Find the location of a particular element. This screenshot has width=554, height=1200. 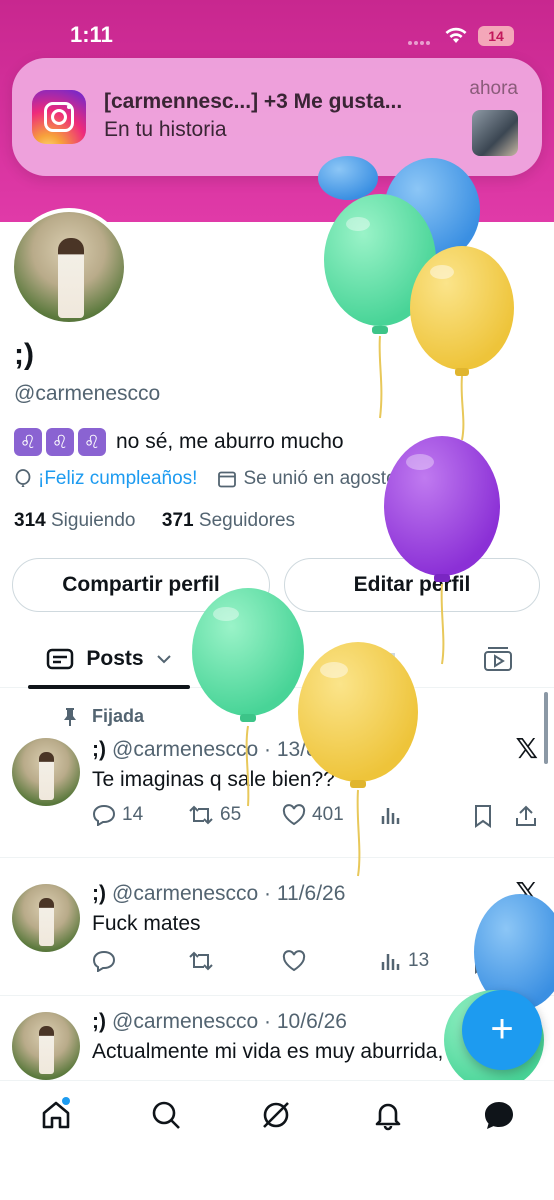

profile-bio: ♌ ♌ ♌ no sé, me aburro mucho is located at coordinates (179, 442).